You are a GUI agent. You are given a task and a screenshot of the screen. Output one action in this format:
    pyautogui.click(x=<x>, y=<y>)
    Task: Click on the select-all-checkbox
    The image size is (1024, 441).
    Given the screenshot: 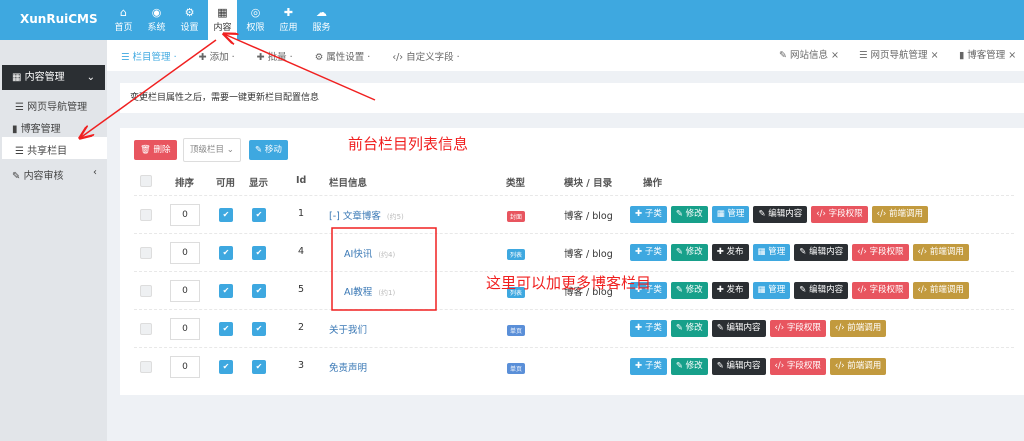 What is the action you would take?
    pyautogui.click(x=146, y=181)
    